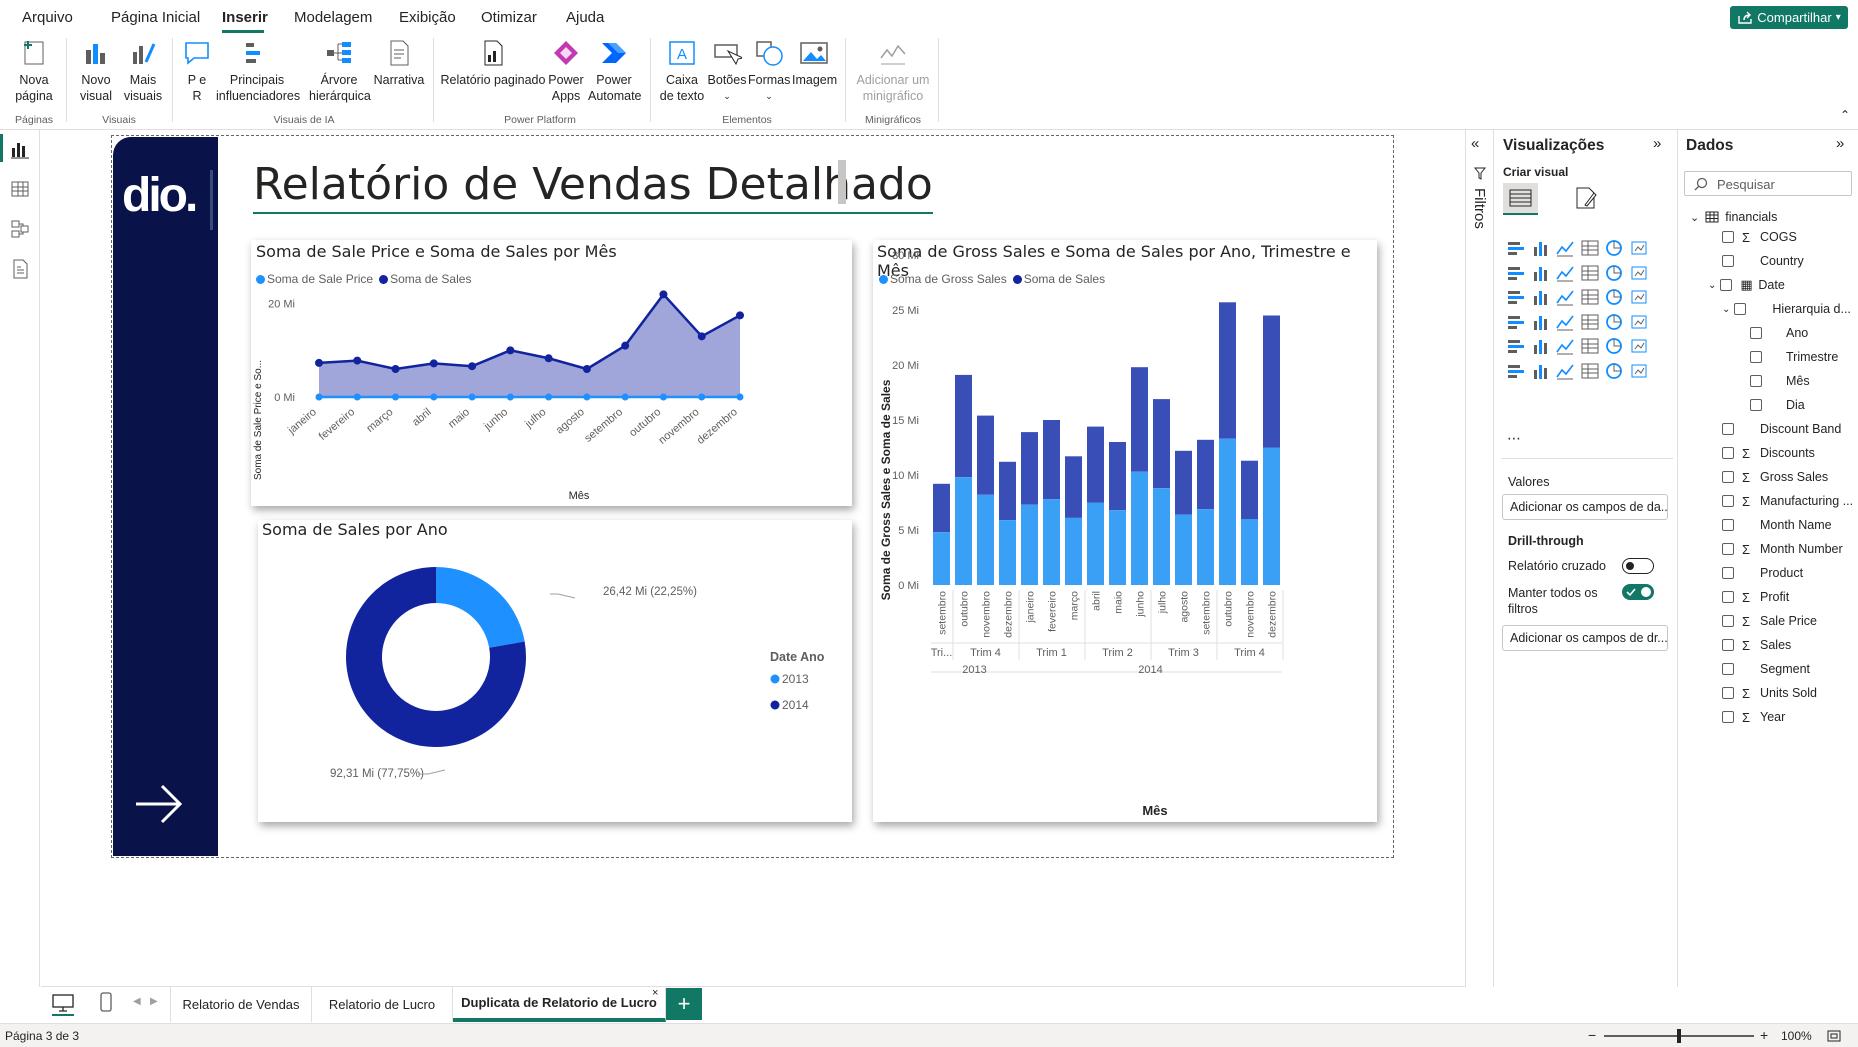 The height and width of the screenshot is (1047, 1858). What do you see at coordinates (1789, 17) in the screenshot?
I see `share-button: Compartilhar ▾` at bounding box center [1789, 17].